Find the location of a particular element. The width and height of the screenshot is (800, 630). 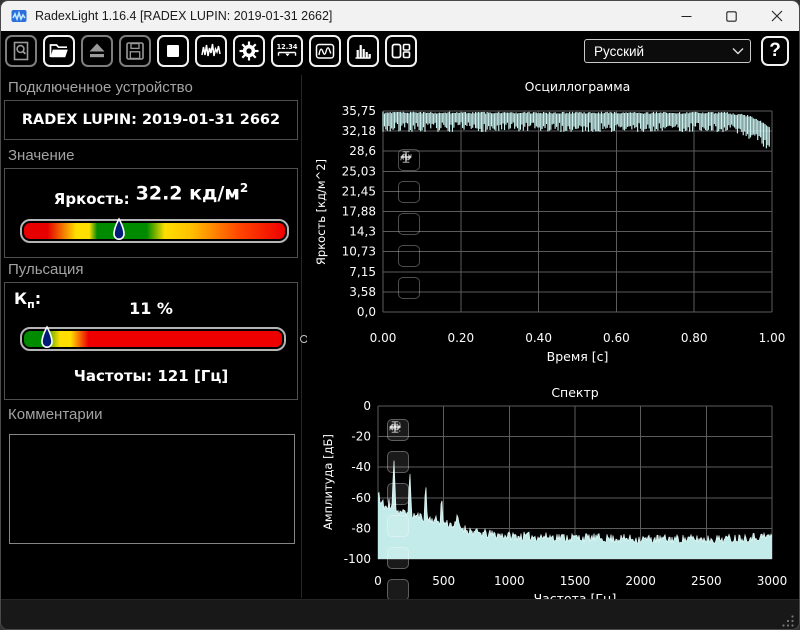

device-section-label: Подключенное устройство is located at coordinates (100, 87).